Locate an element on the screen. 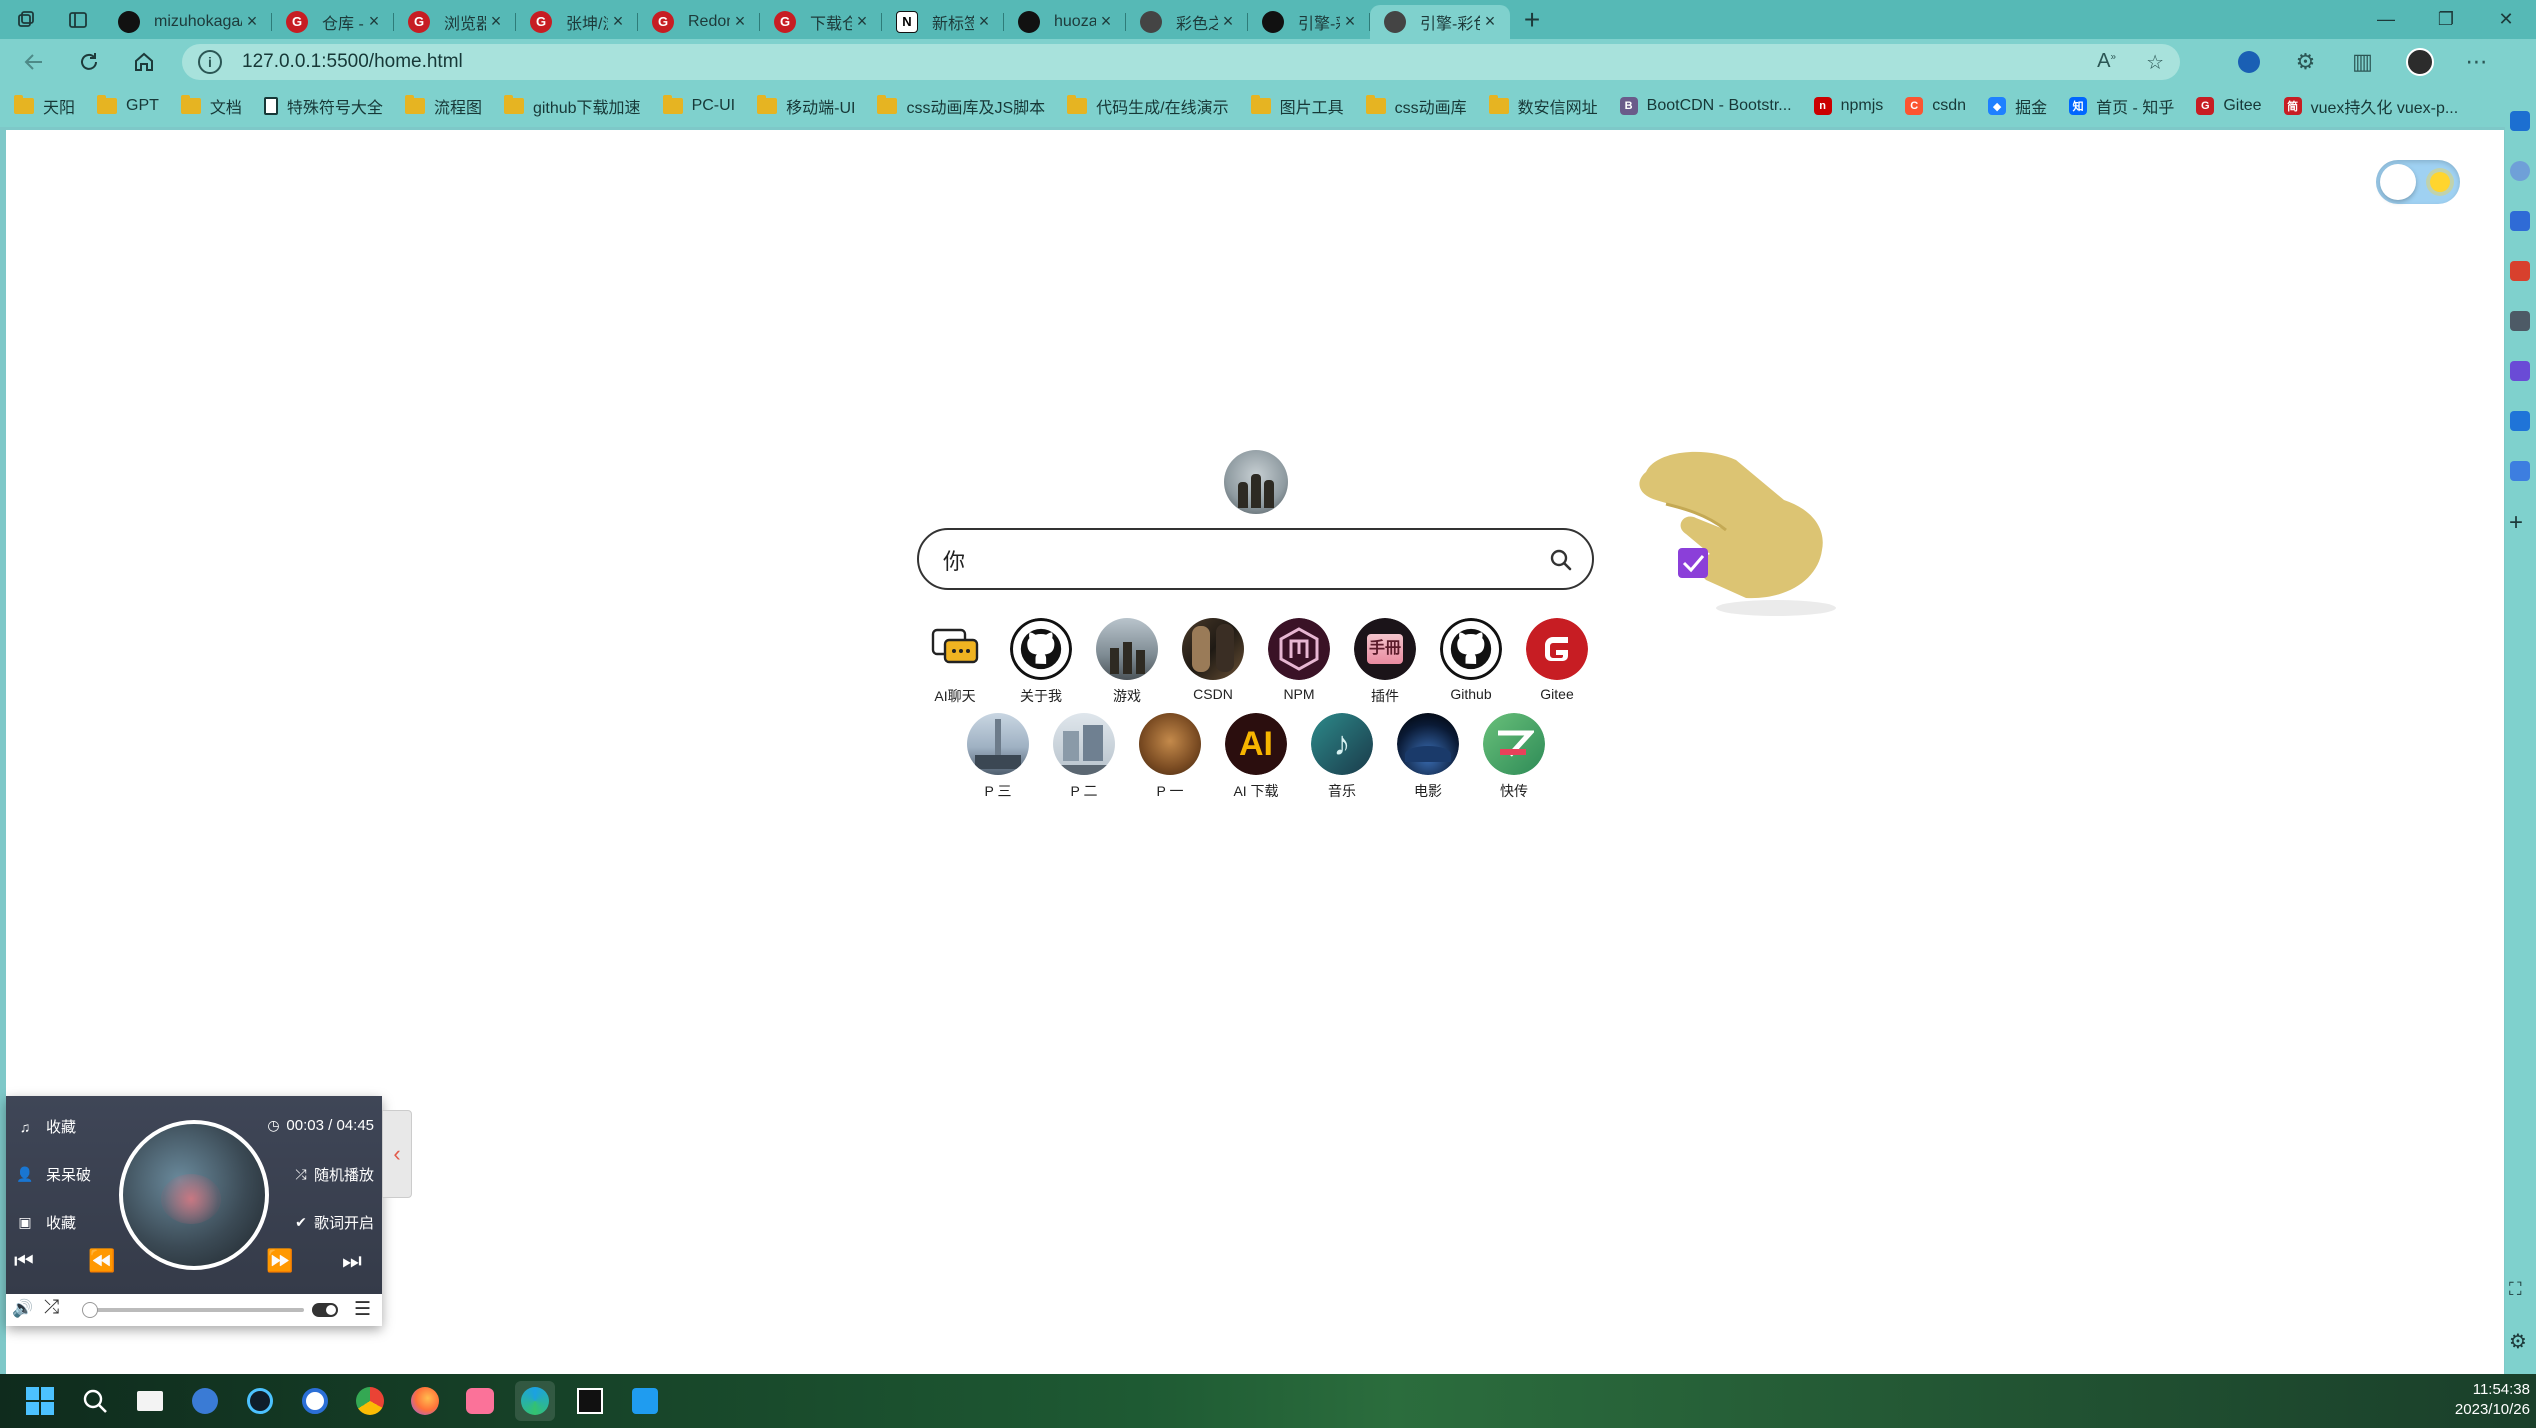 Image resolution: width=2536 pixels, height=1428 pixels. lyrics-toggle: ✔ 歌词开启 is located at coordinates (333, 1222).